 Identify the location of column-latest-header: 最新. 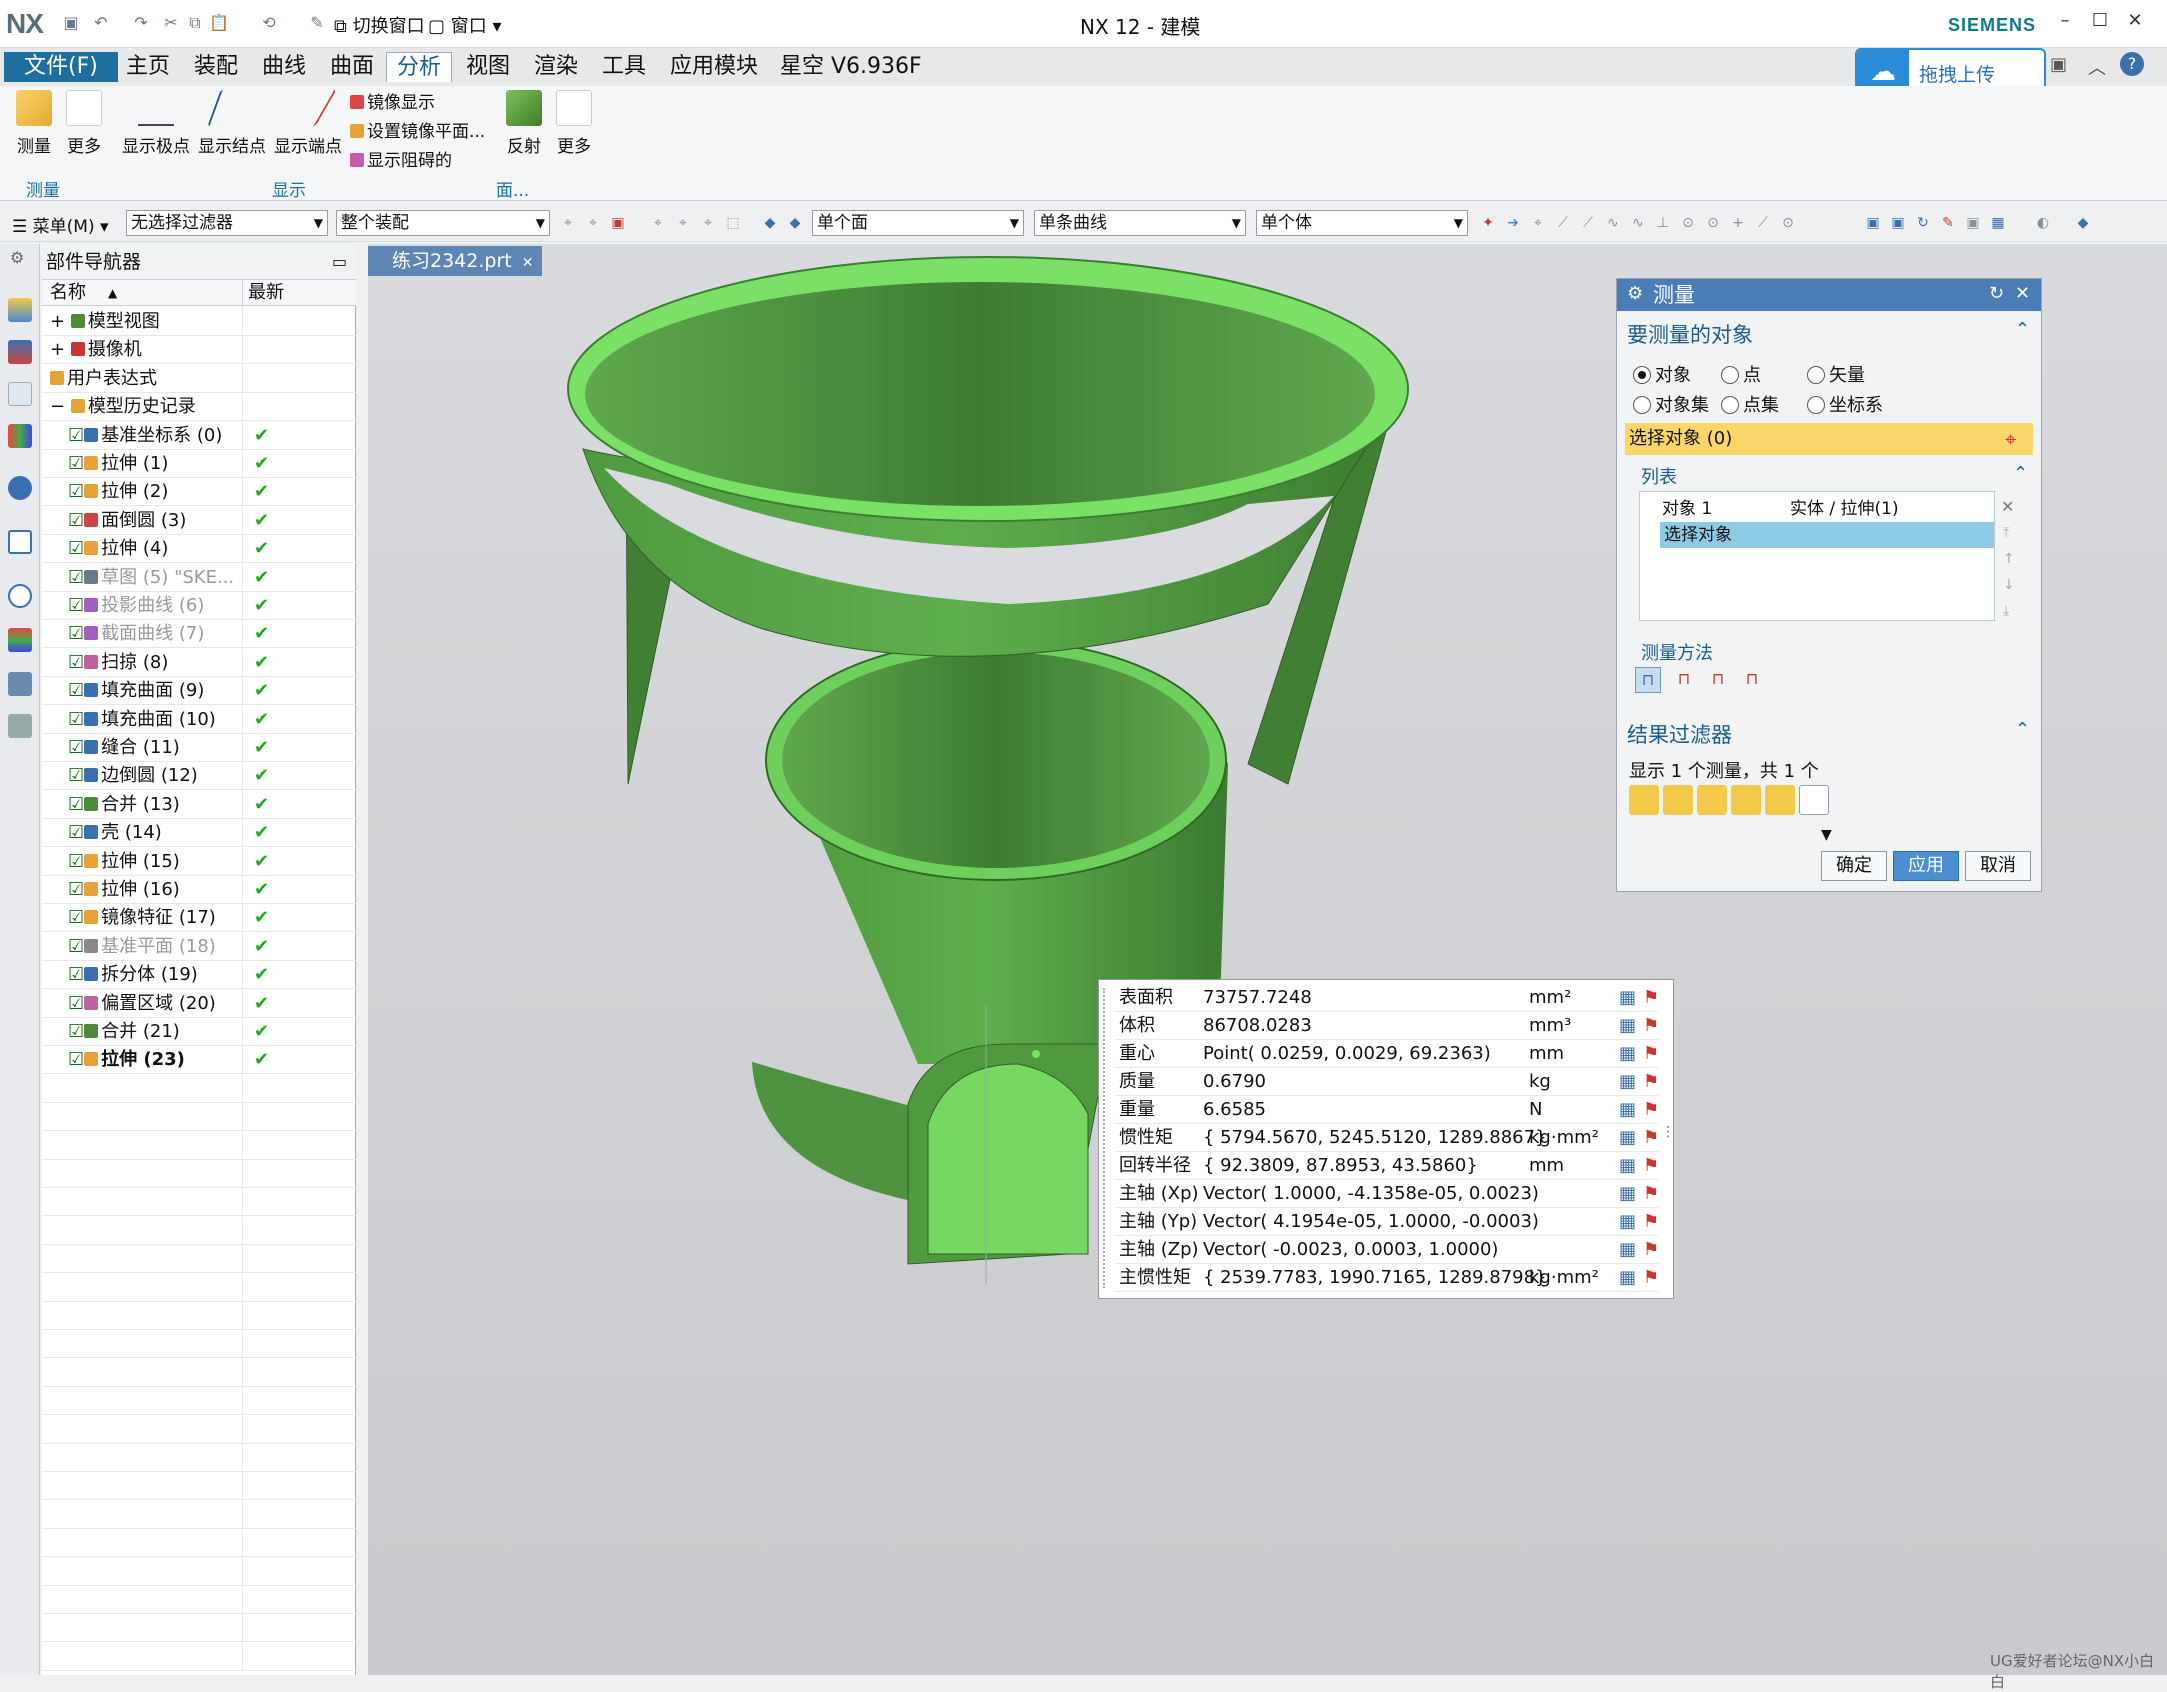
(266, 293).